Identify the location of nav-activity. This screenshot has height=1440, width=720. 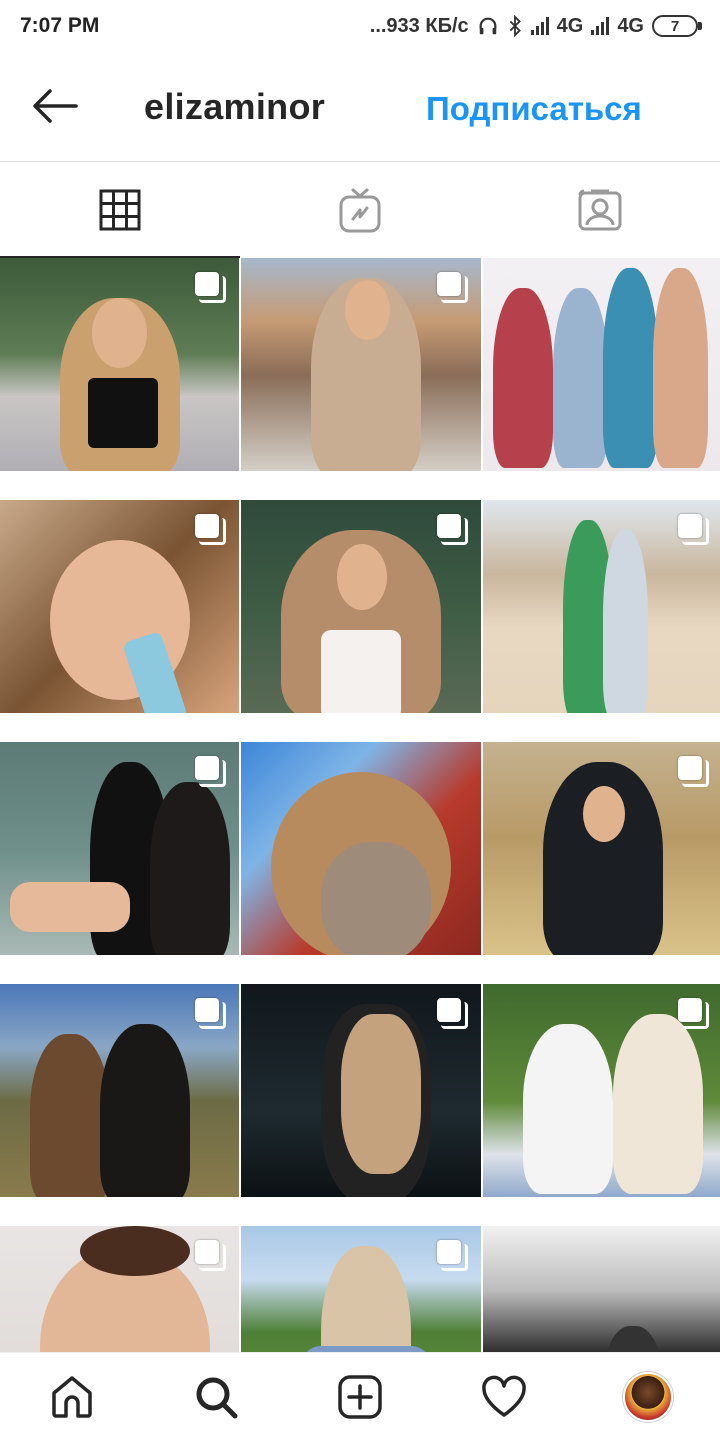
(504, 1396).